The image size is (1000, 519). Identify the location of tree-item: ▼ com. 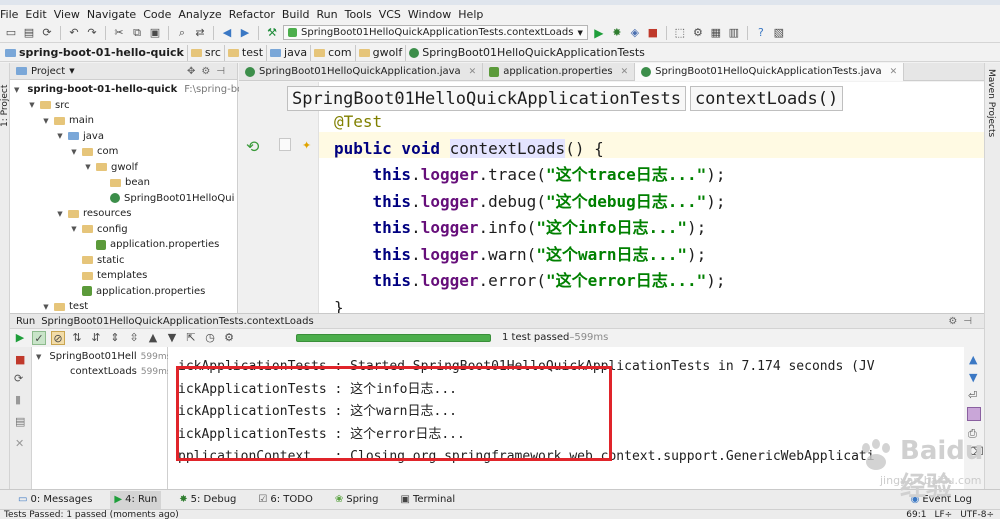
(123, 152).